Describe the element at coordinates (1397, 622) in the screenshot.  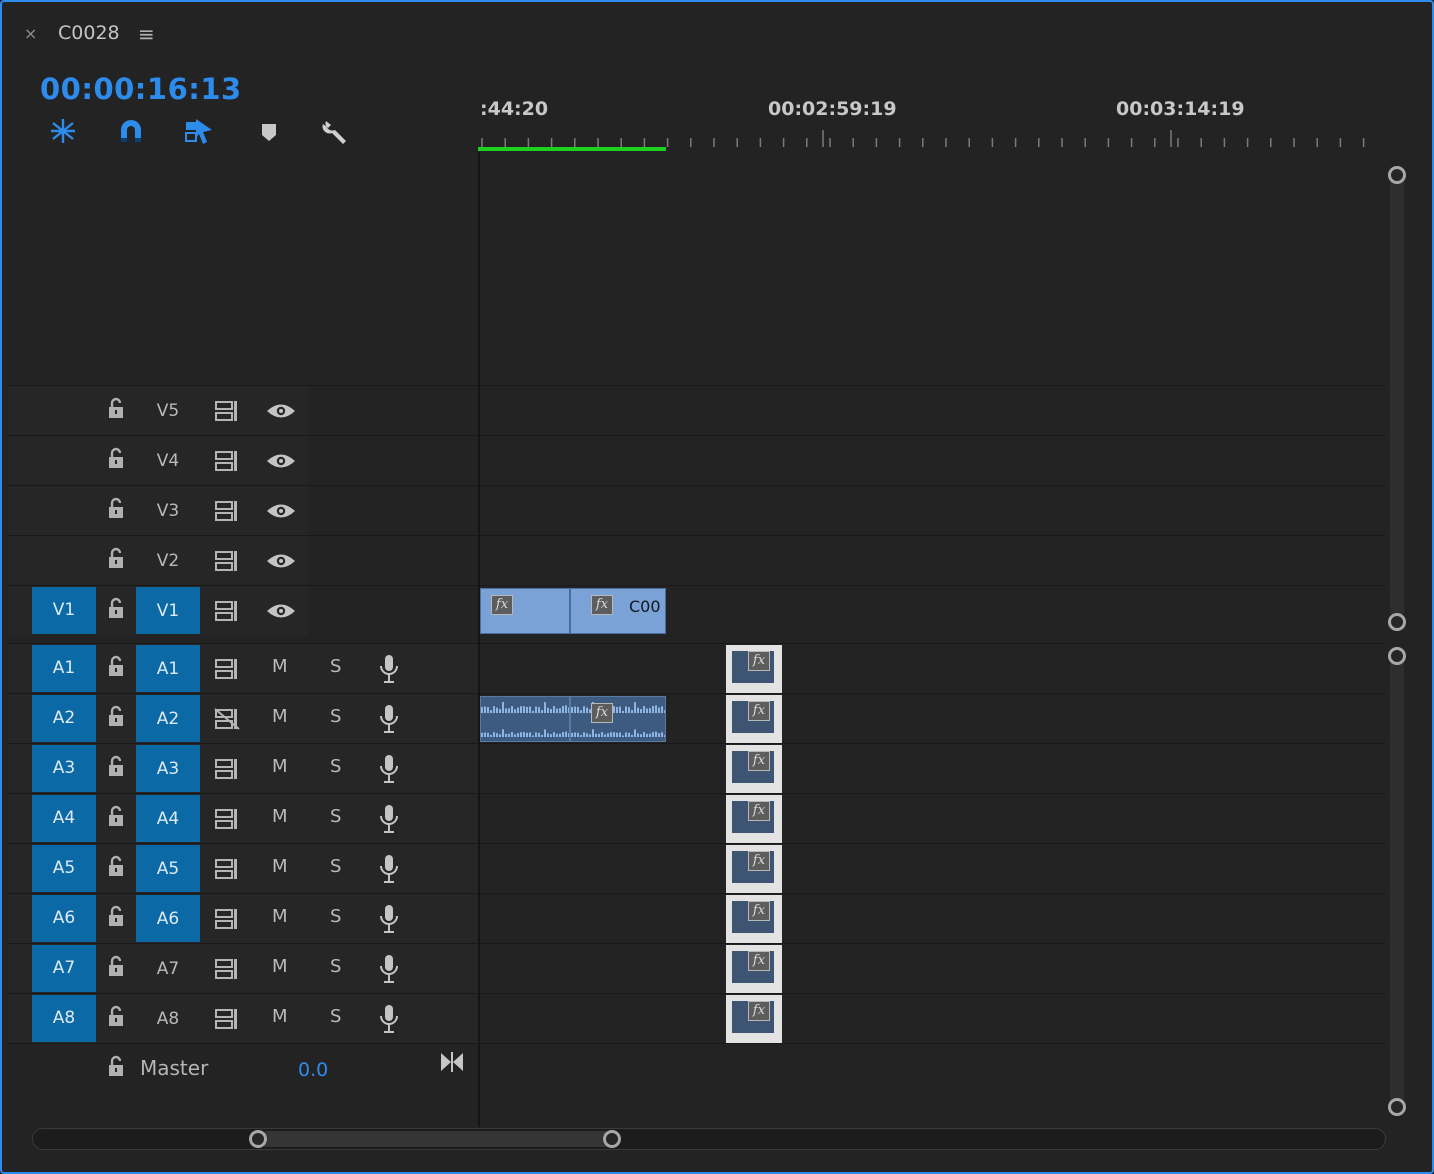
I see `scroll-handle-video-bottom` at that location.